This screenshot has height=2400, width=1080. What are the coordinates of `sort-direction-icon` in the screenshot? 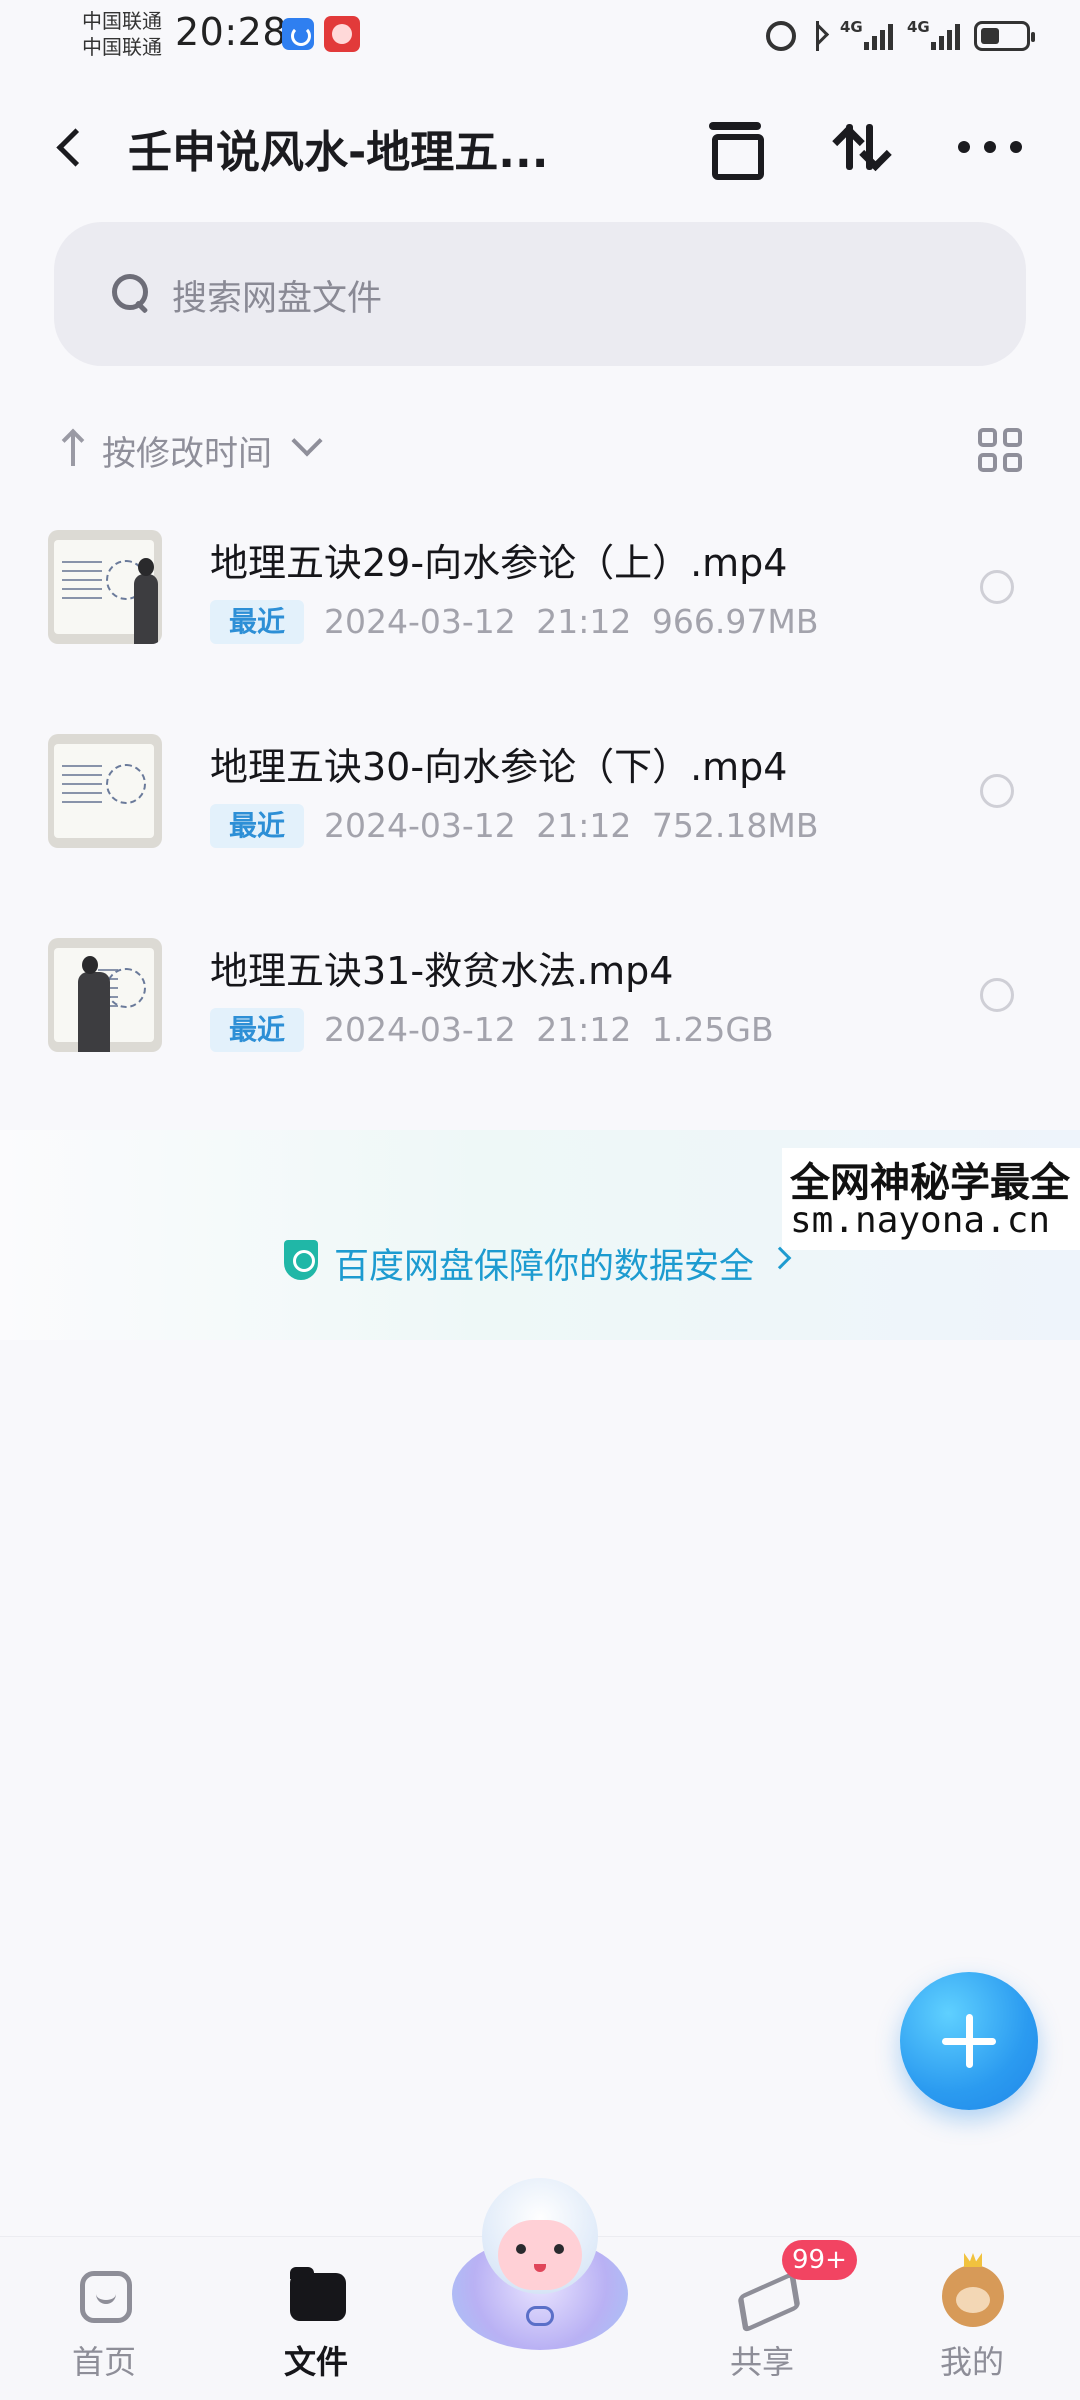 It's located at (73, 448).